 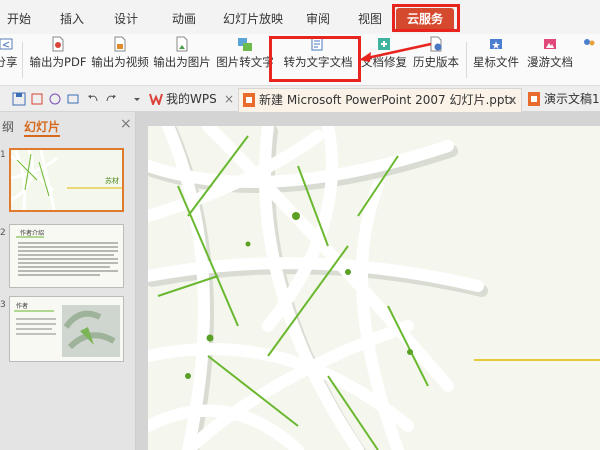 What do you see at coordinates (572, 99) in the screenshot?
I see `tab-demo-document-label: 演示文稿1` at bounding box center [572, 99].